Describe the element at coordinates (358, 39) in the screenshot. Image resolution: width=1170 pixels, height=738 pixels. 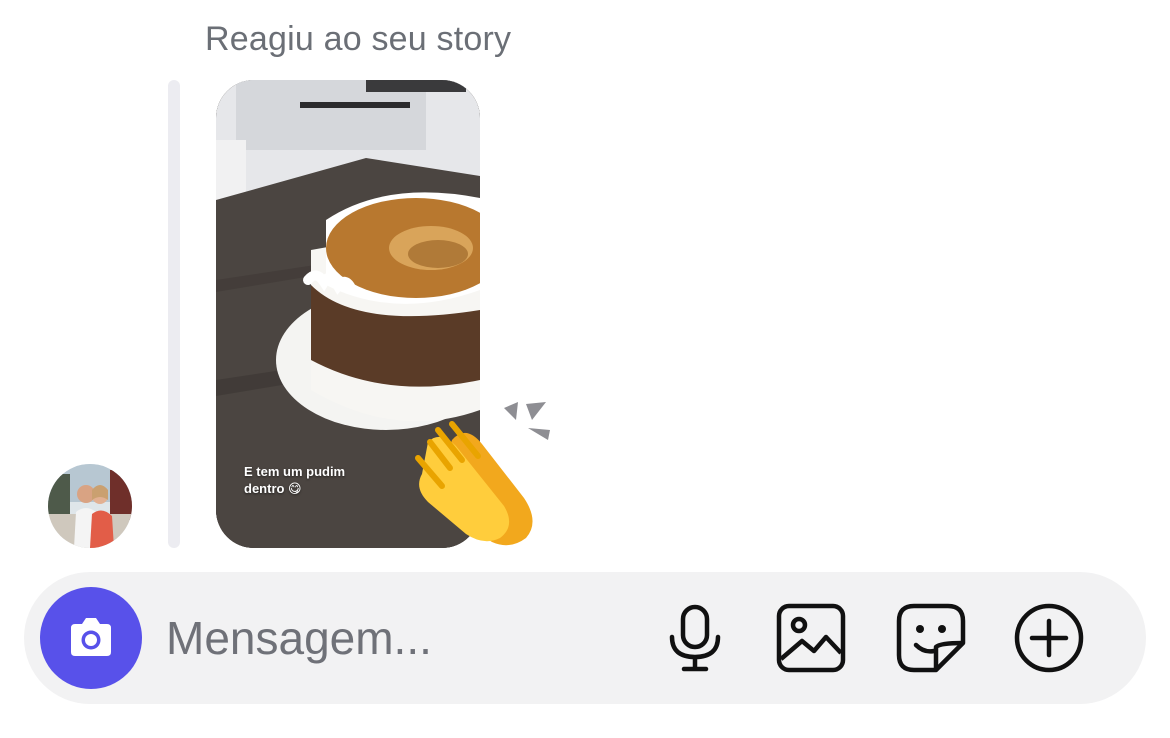
I see `story-reaction-label: Reagiu ao seu story` at that location.